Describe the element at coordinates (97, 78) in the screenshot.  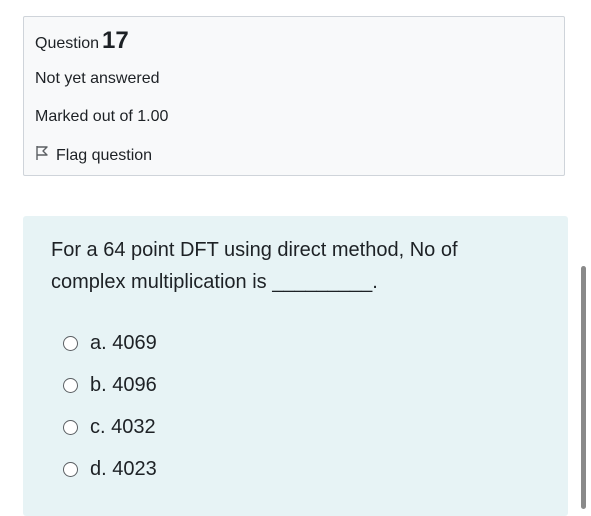
I see `question-status: Not yet answered` at that location.